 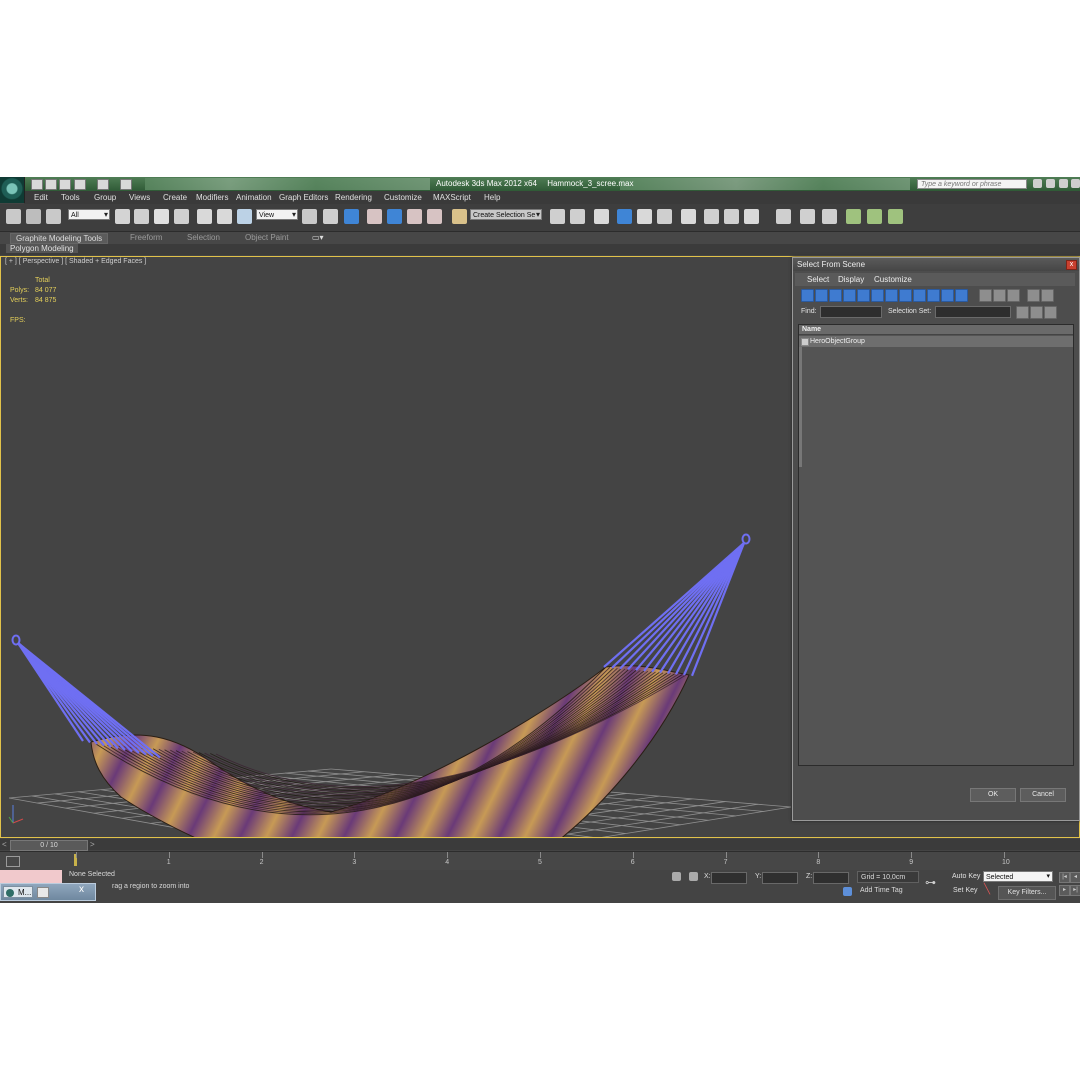 I want to click on auto-key-button: Auto Key, so click(x=966, y=876).